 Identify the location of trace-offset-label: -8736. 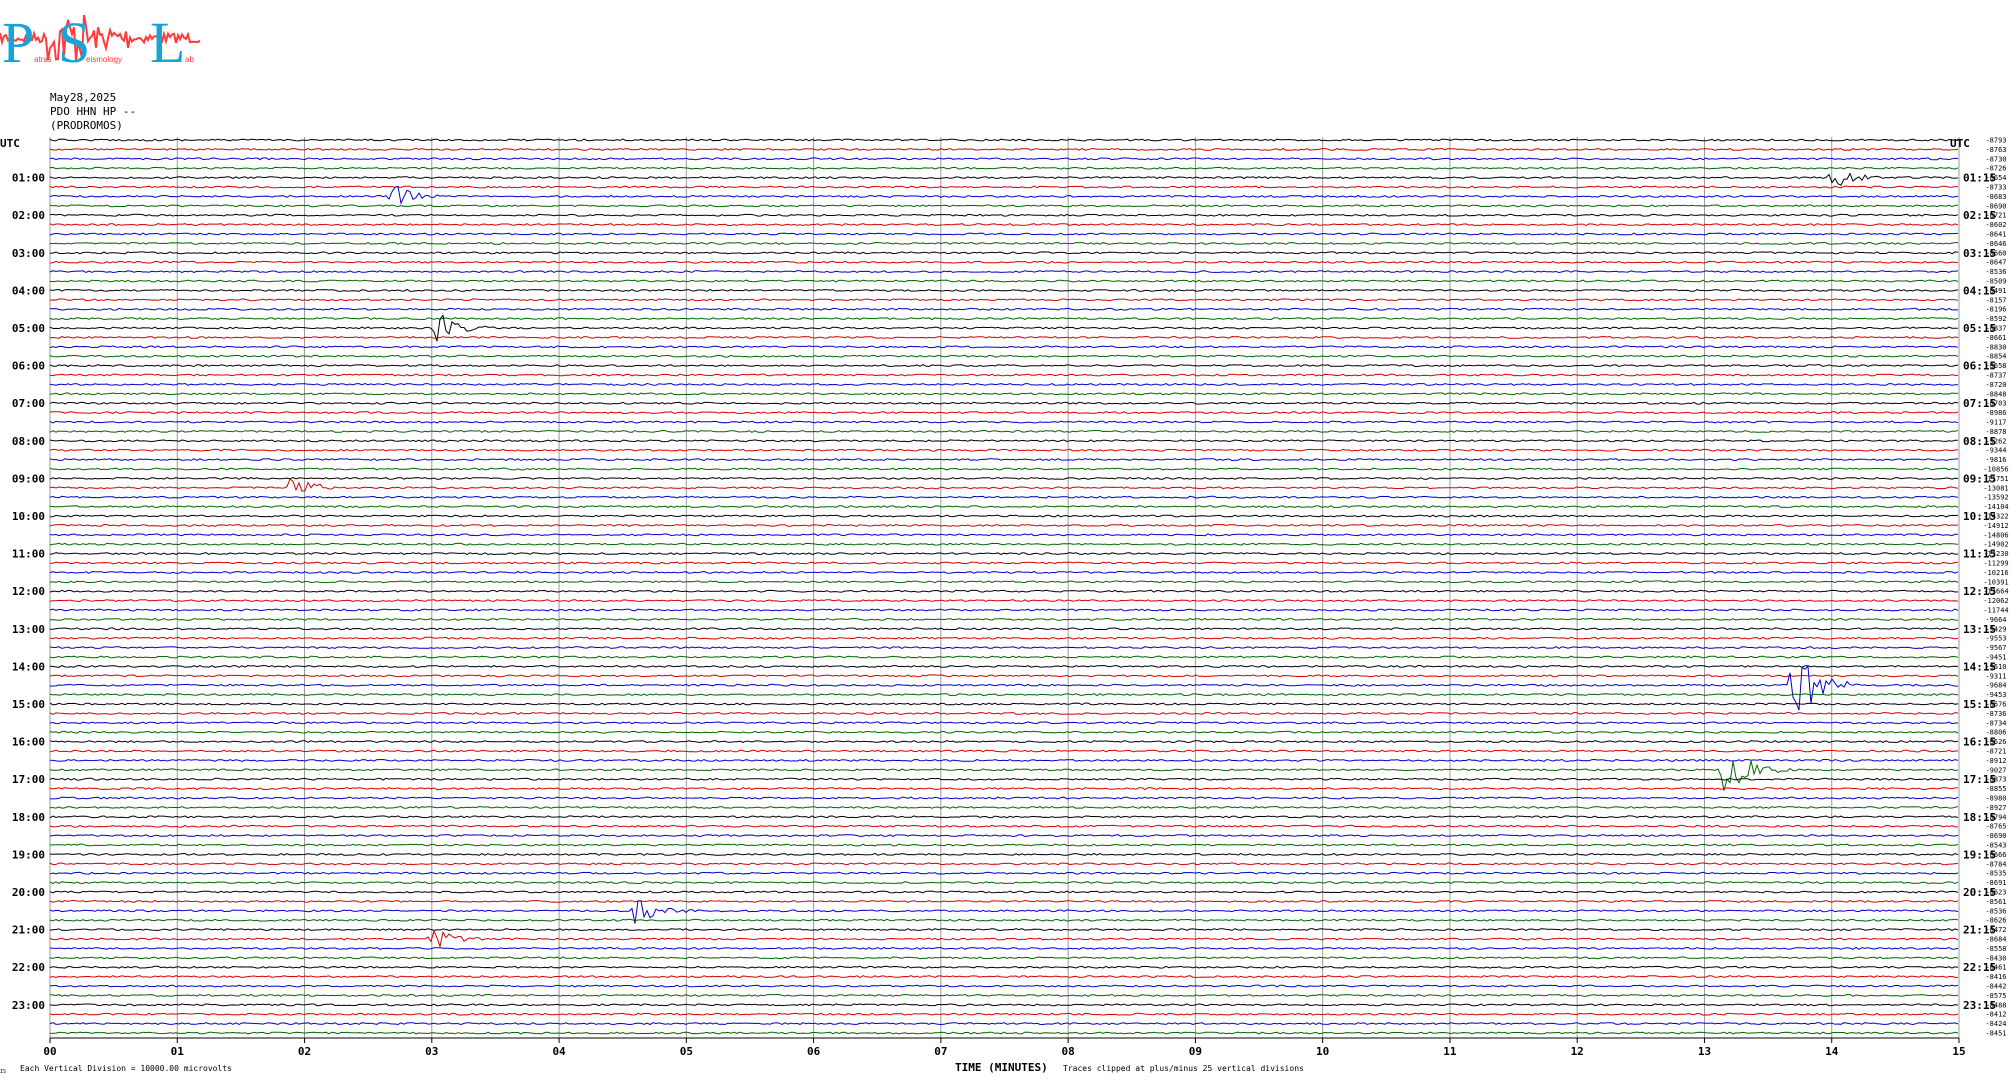
(1995, 714).